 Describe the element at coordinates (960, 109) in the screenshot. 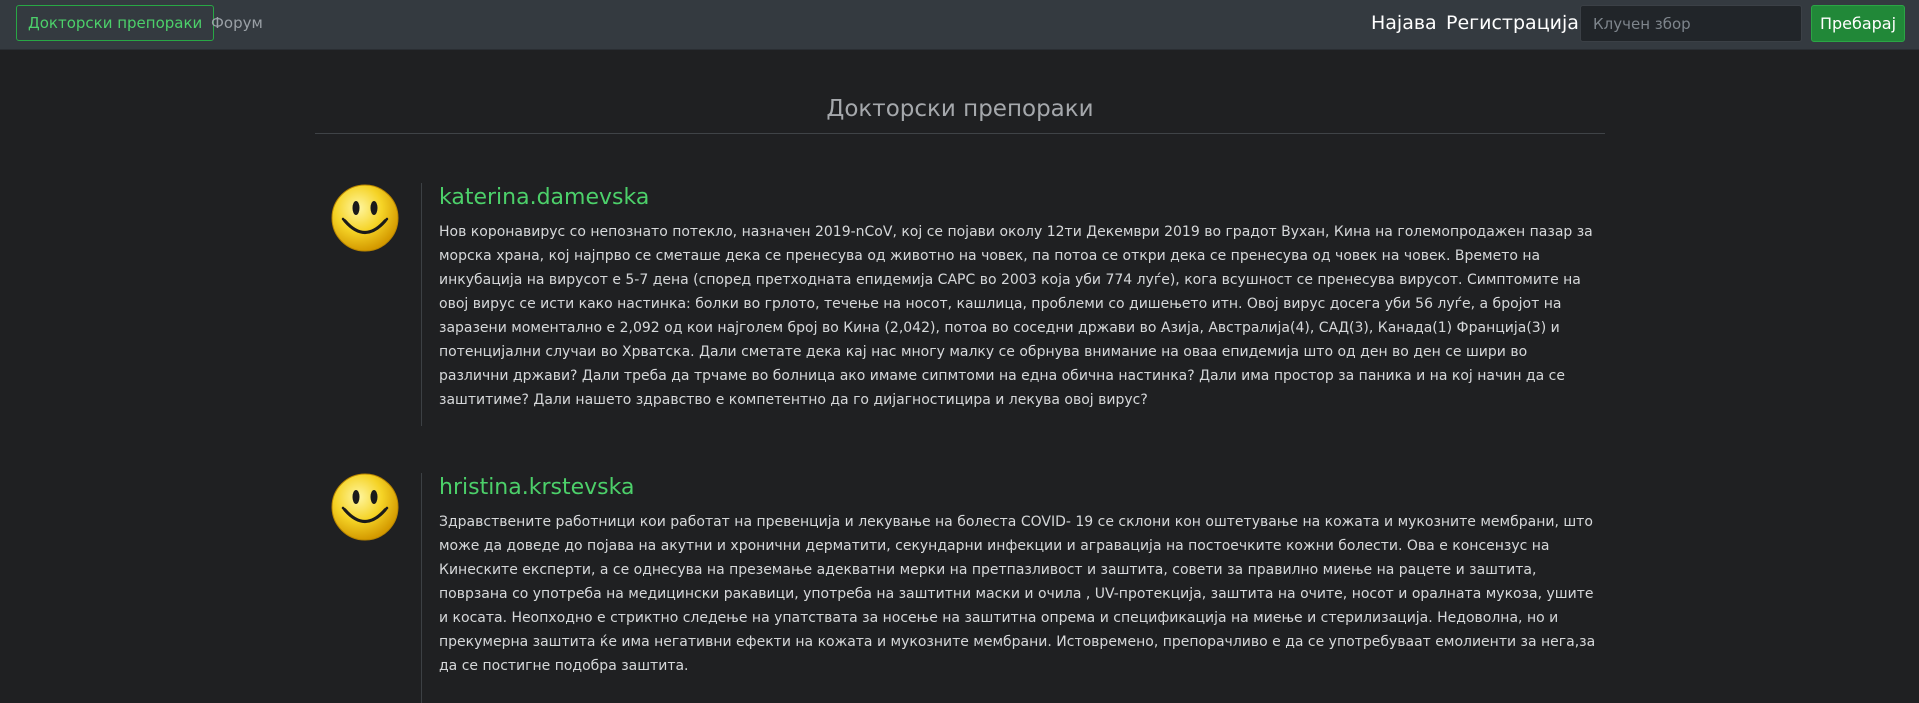

I see `page-title: Докторски препораки` at that location.